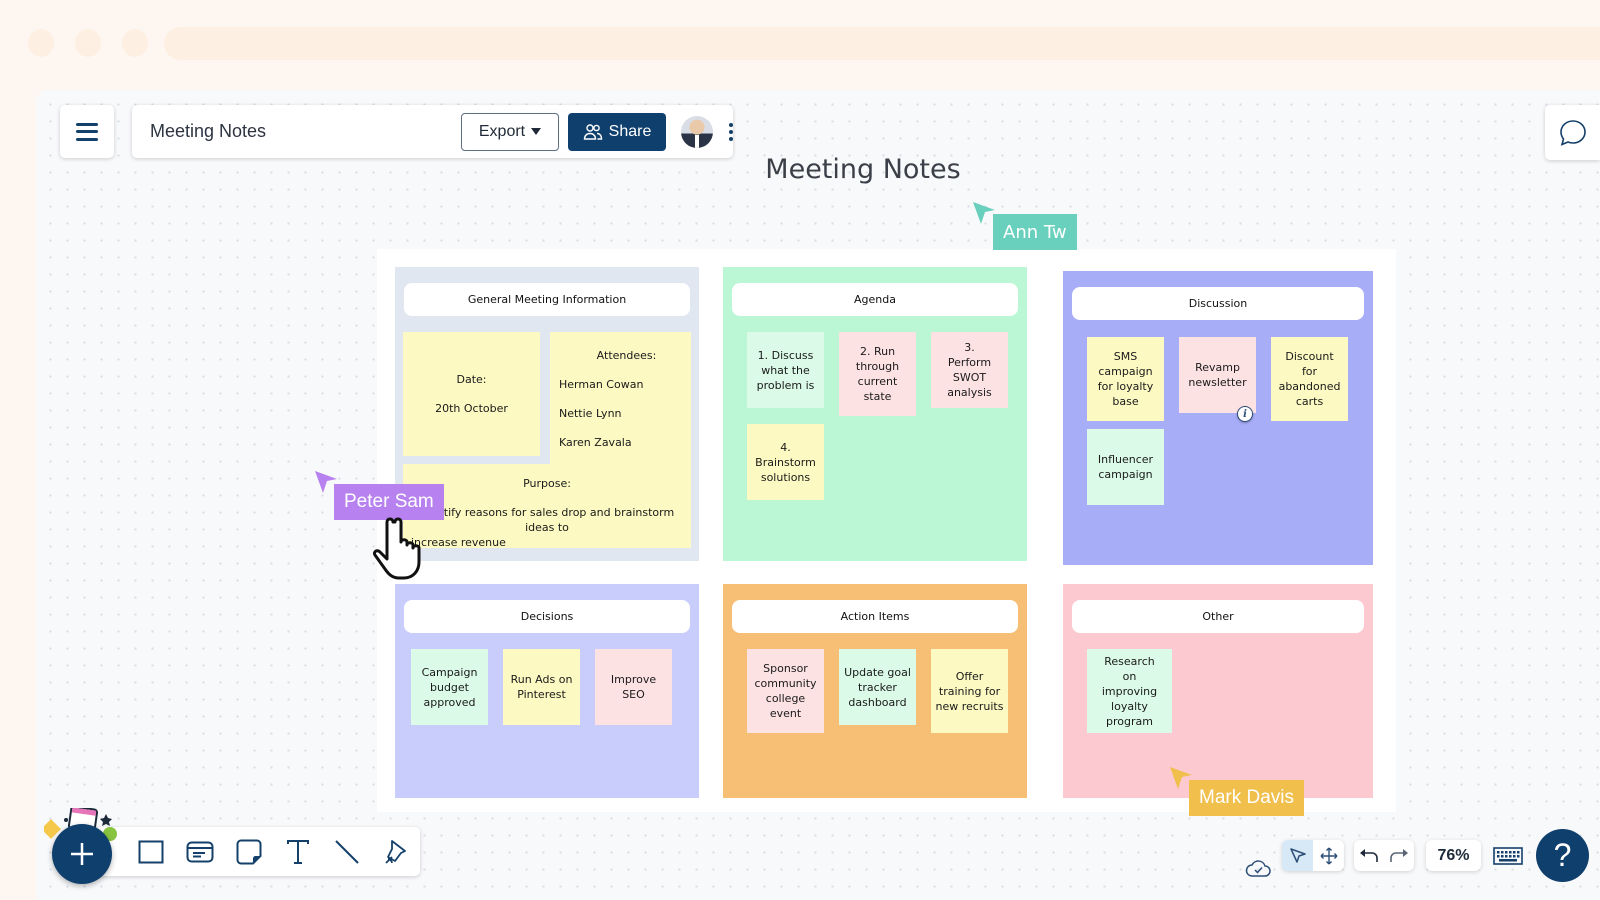 Image resolution: width=1600 pixels, height=900 pixels. Describe the element at coordinates (785, 691) in the screenshot. I see `action-note-1: Sponsor community college event` at that location.